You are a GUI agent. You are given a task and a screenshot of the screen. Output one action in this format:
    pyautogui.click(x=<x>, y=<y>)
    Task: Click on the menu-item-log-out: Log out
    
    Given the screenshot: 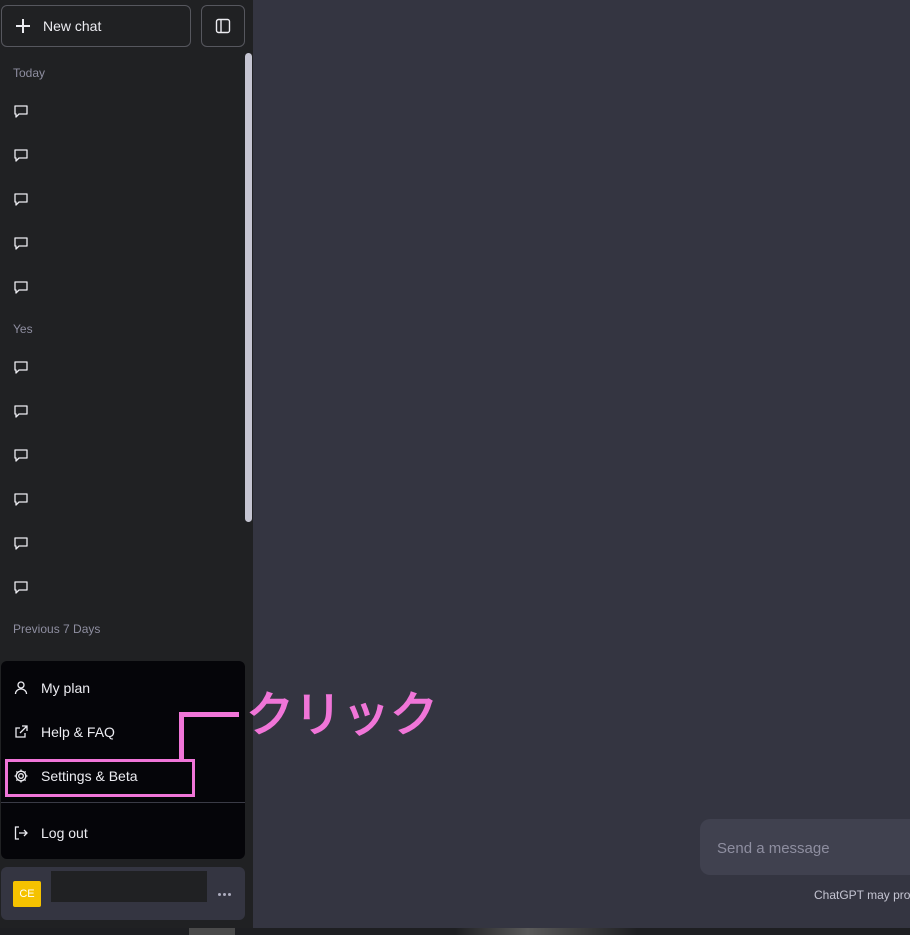 What is the action you would take?
    pyautogui.click(x=123, y=833)
    